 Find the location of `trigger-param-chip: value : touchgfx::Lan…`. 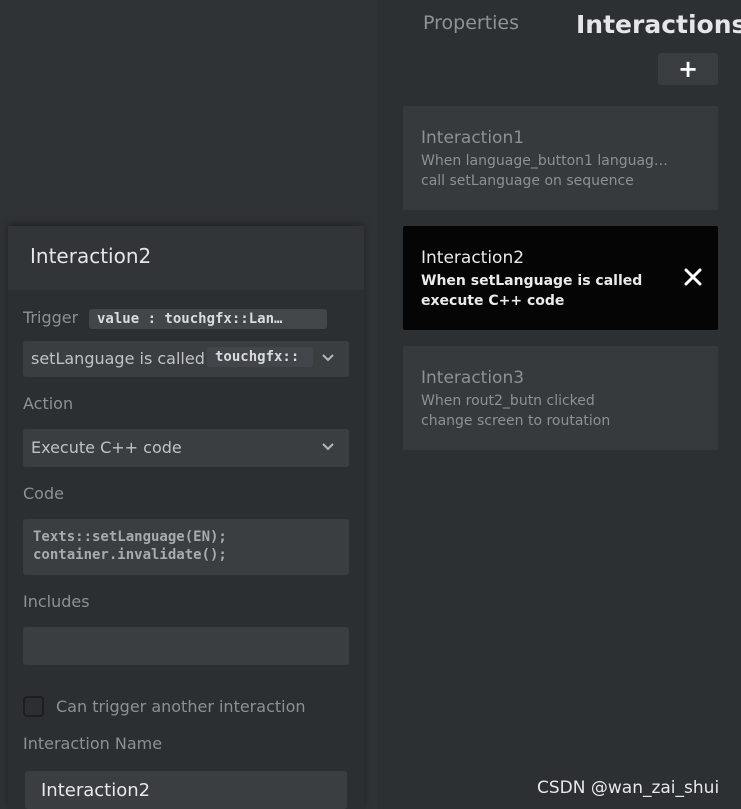

trigger-param-chip: value : touchgfx::Lan… is located at coordinates (208, 319).